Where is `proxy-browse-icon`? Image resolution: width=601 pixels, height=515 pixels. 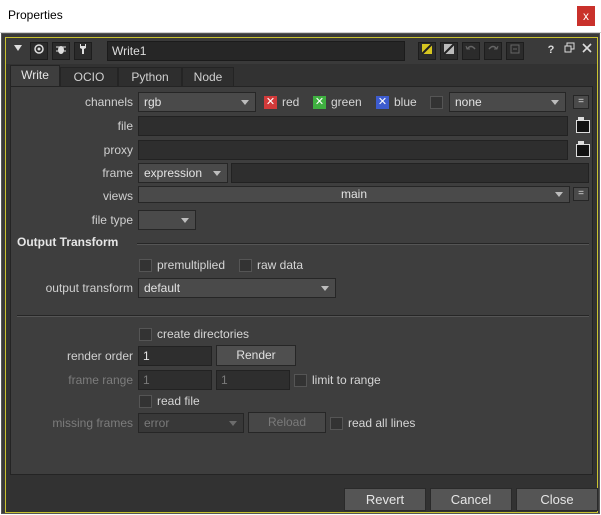 proxy-browse-icon is located at coordinates (583, 149).